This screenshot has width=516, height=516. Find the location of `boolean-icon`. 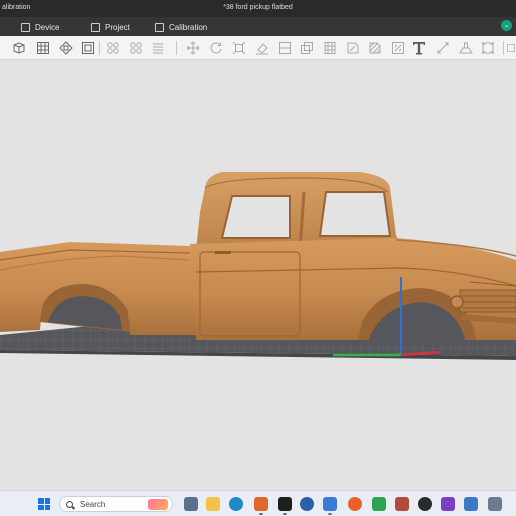

boolean-icon is located at coordinates (307, 48).